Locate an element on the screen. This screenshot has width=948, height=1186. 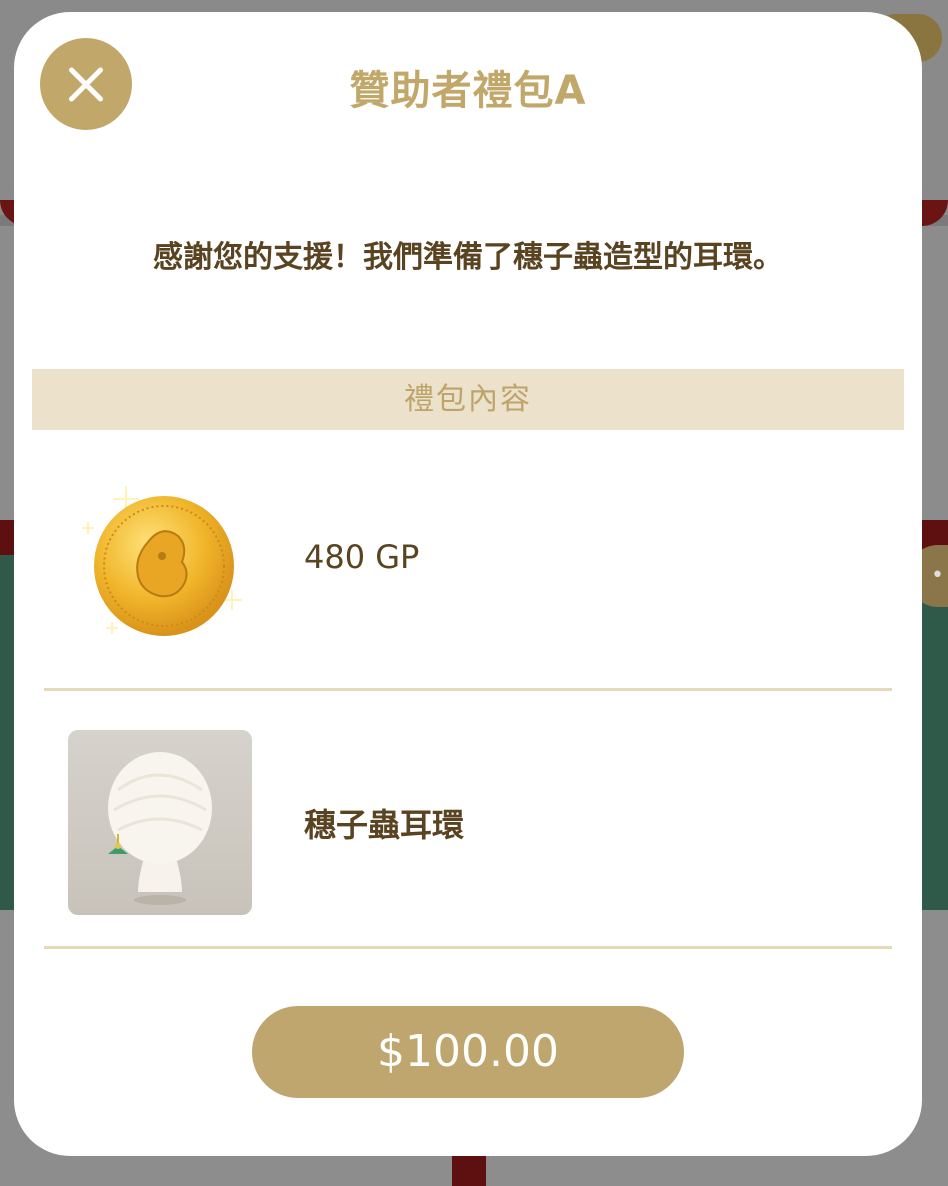
item-label: 480 GP is located at coordinates (362, 557).